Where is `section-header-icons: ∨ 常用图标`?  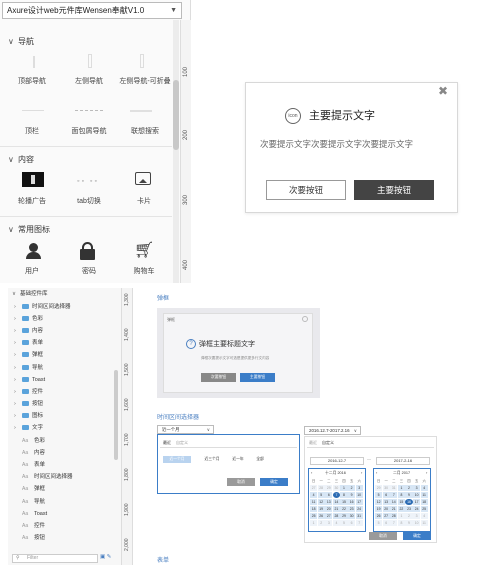 section-header-icons: ∨ 常用图标 is located at coordinates (29, 229).